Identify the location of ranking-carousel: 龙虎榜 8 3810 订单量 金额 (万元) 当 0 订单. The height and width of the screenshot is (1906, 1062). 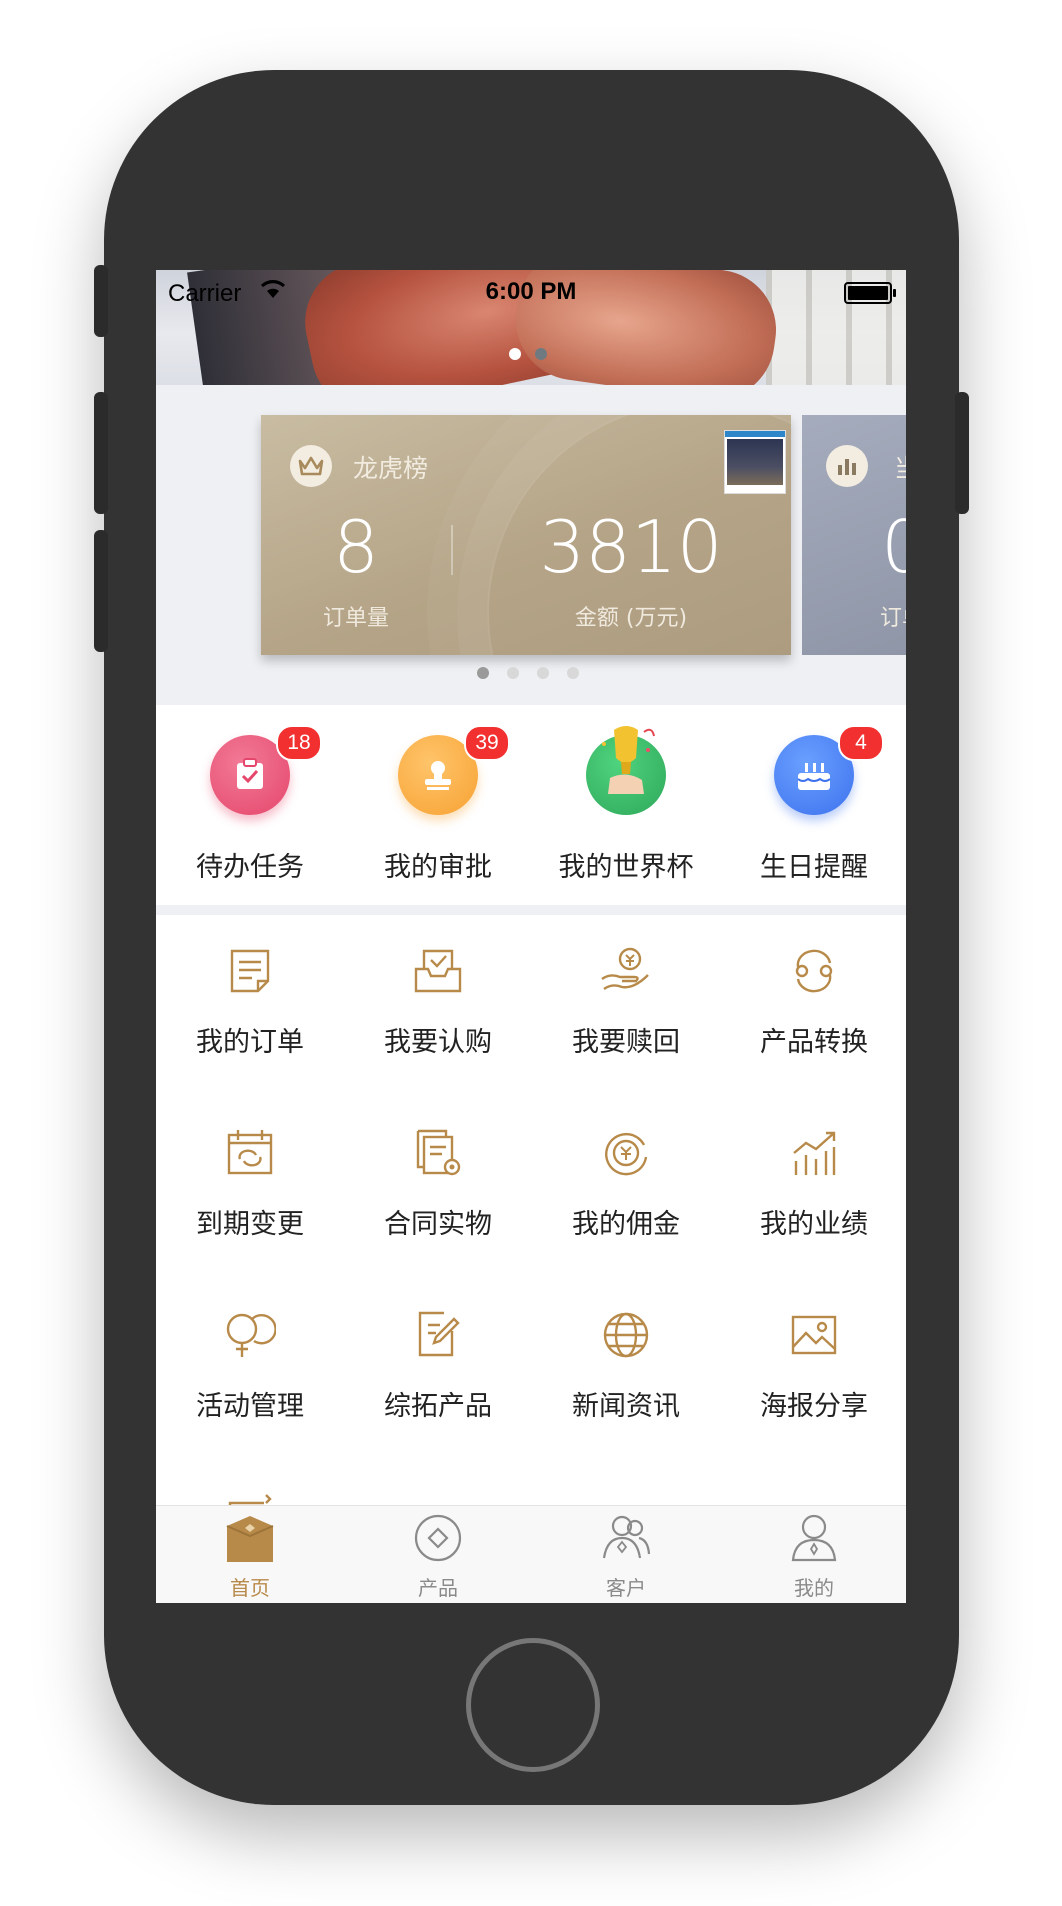
(531, 545).